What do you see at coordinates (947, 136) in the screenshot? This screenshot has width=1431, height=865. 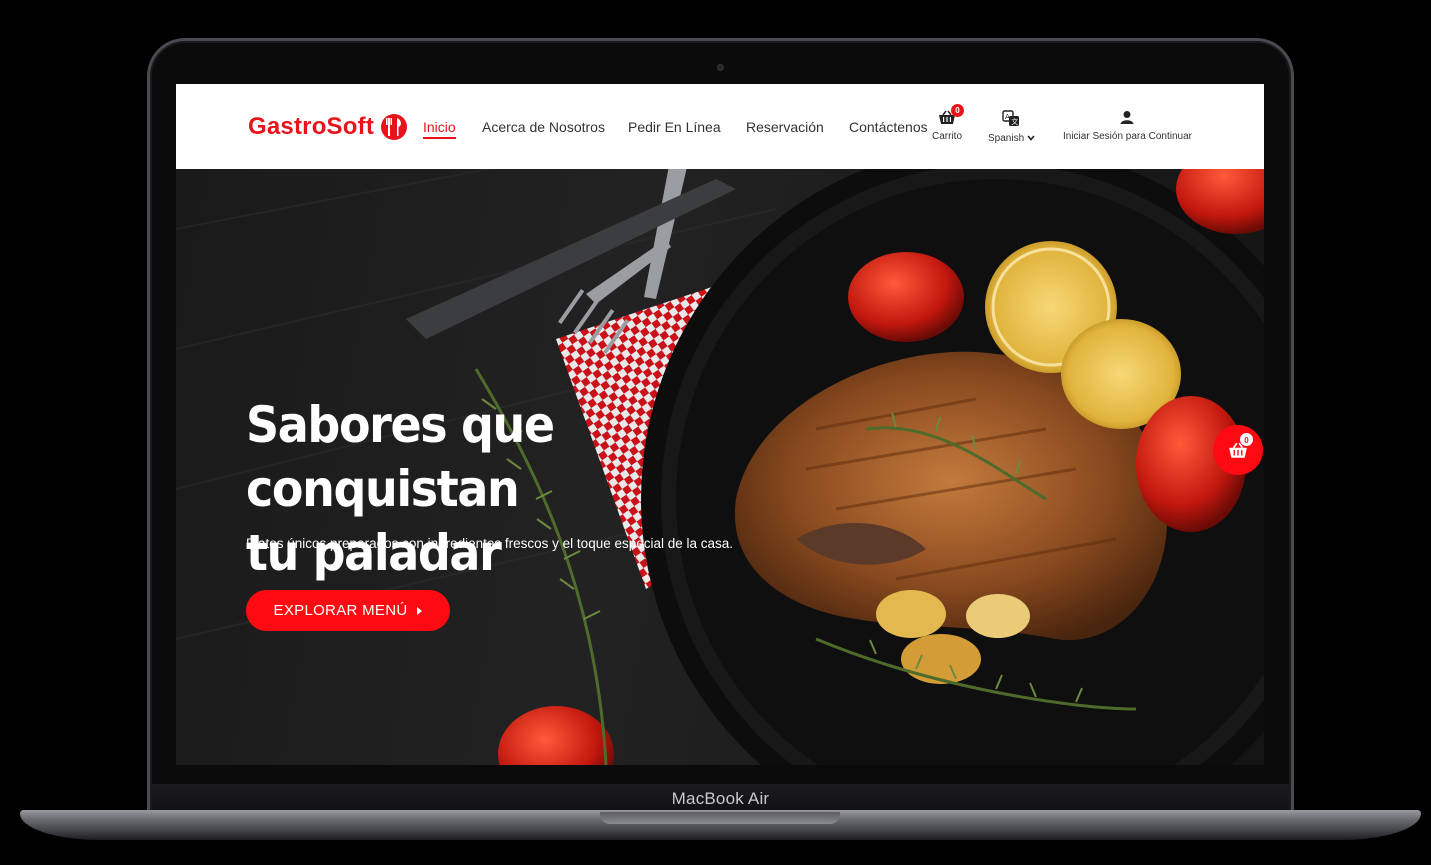 I see `cart-label: Carrito` at bounding box center [947, 136].